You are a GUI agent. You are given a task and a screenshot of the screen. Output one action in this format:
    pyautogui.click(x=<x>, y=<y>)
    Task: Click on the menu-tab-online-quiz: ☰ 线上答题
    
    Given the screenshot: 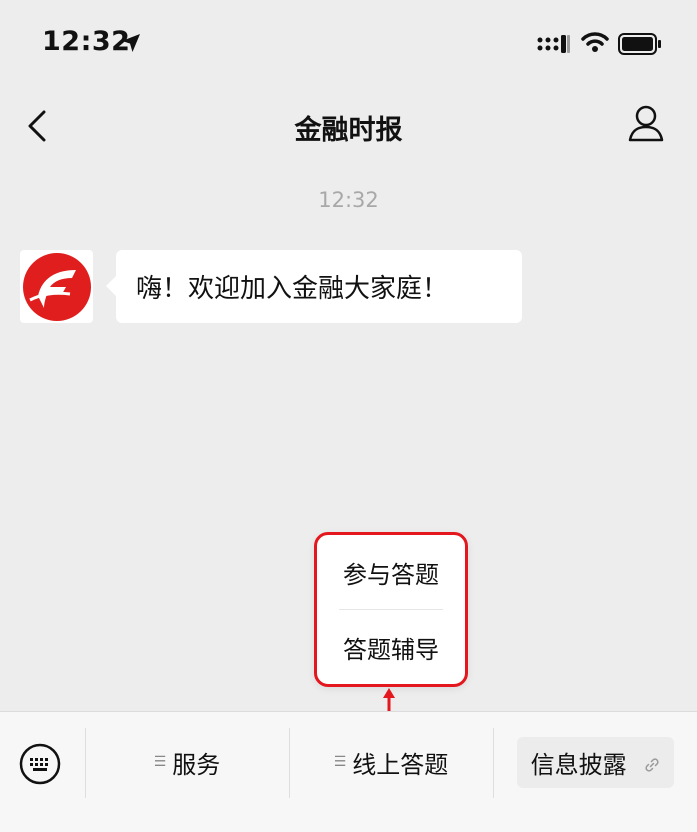 What is the action you would take?
    pyautogui.click(x=391, y=762)
    